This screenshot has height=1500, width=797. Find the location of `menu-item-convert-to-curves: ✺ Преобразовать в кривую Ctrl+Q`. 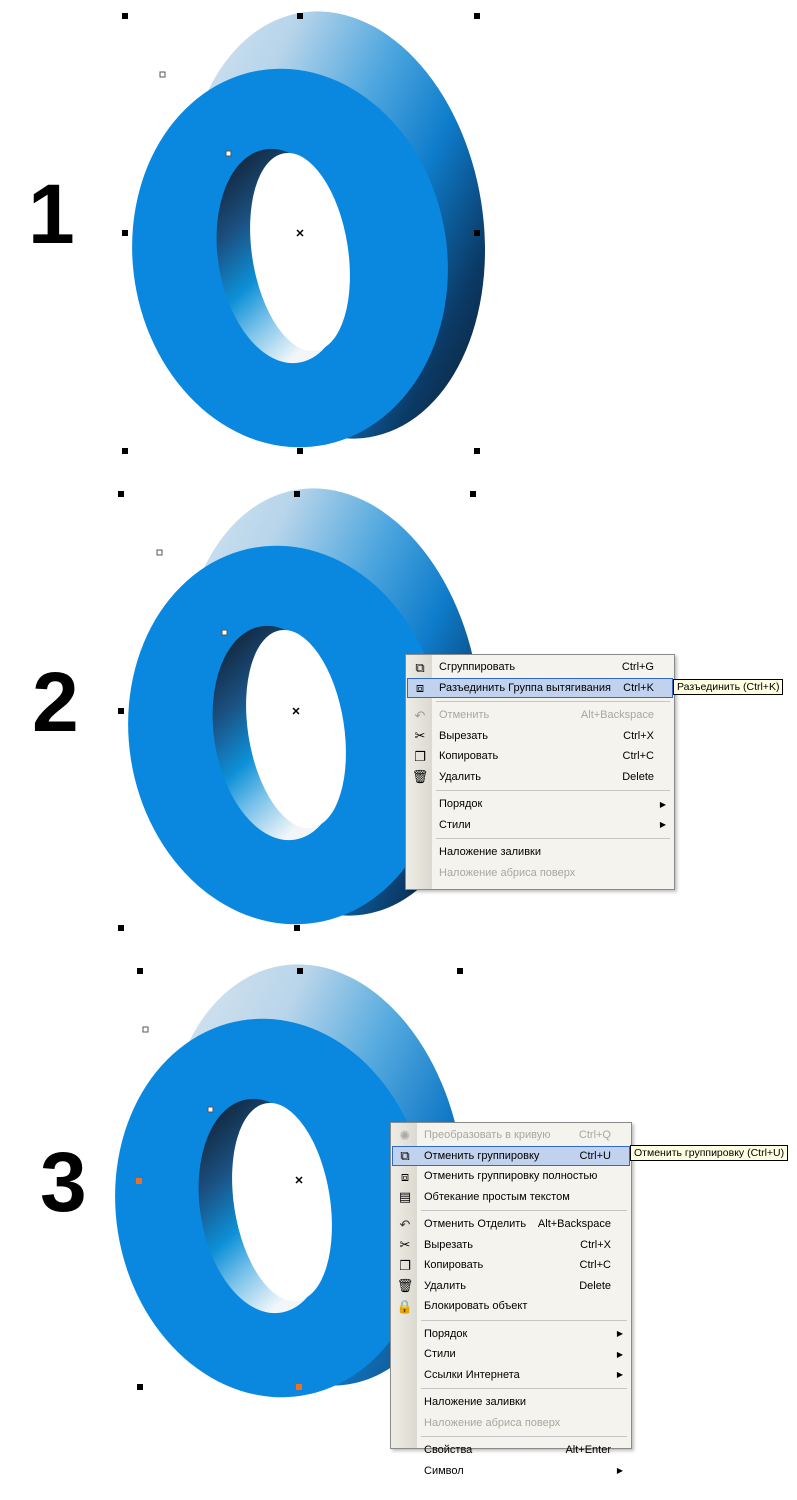

menu-item-convert-to-curves: ✺ Преобразовать в кривую Ctrl+Q is located at coordinates (511, 1135).